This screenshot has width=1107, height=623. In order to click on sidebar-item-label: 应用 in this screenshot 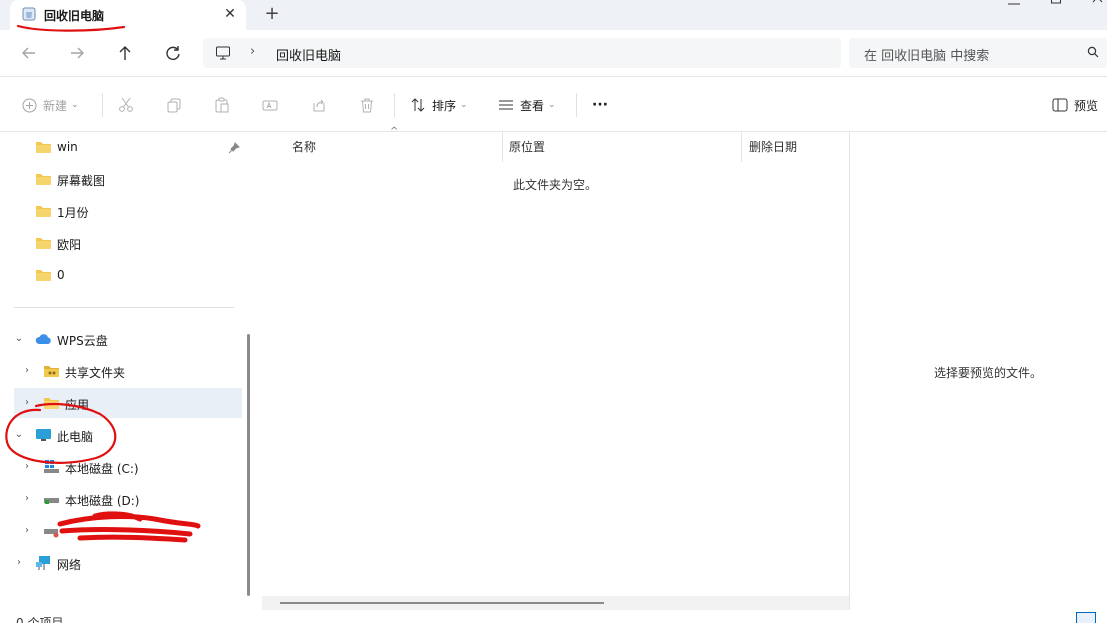, I will do `click(77, 405)`.